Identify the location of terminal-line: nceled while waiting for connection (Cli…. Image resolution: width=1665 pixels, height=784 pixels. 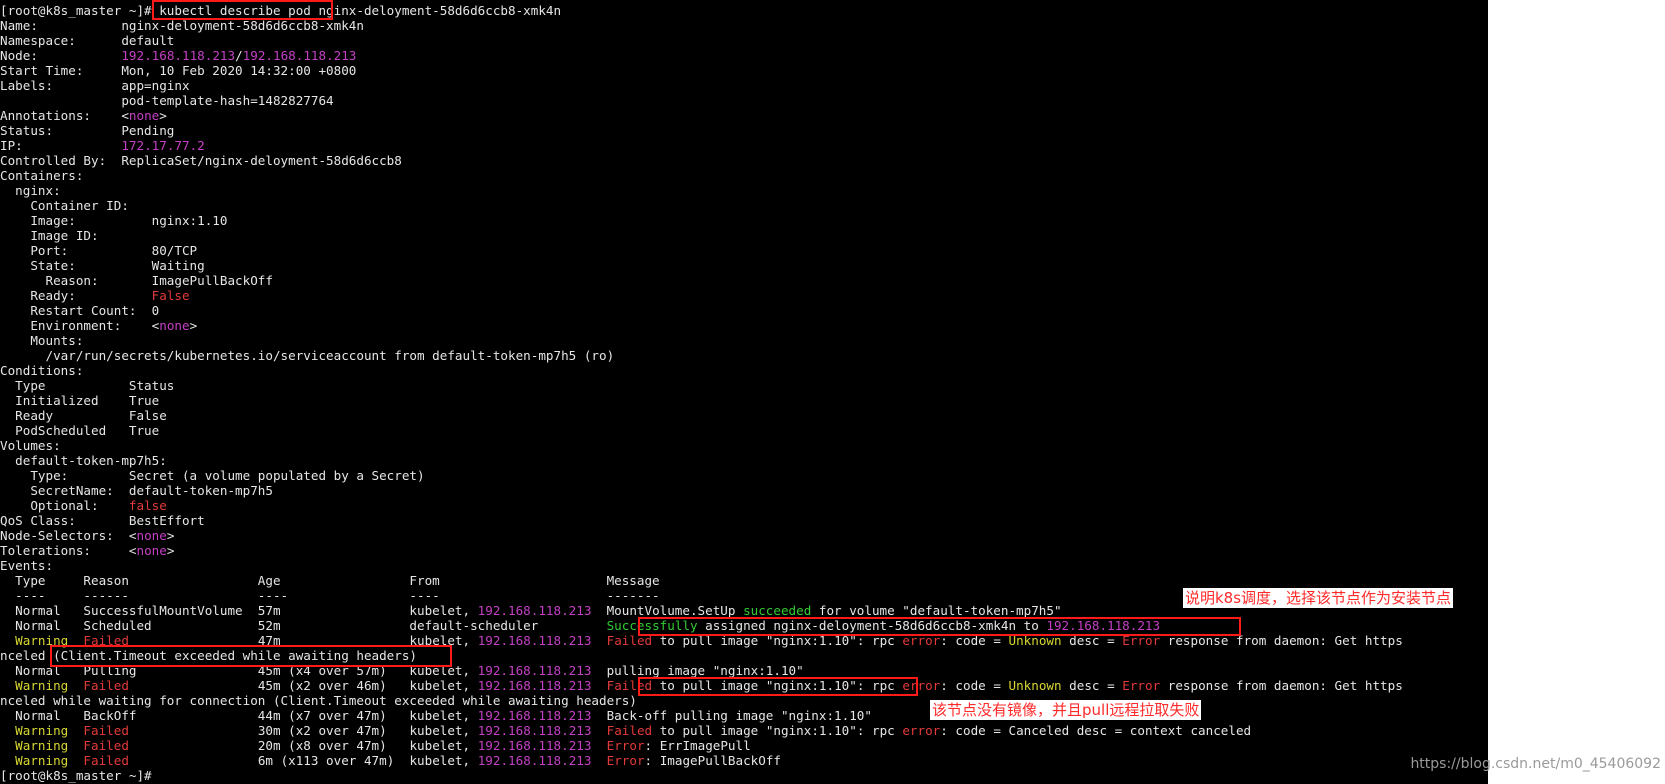
(318, 700).